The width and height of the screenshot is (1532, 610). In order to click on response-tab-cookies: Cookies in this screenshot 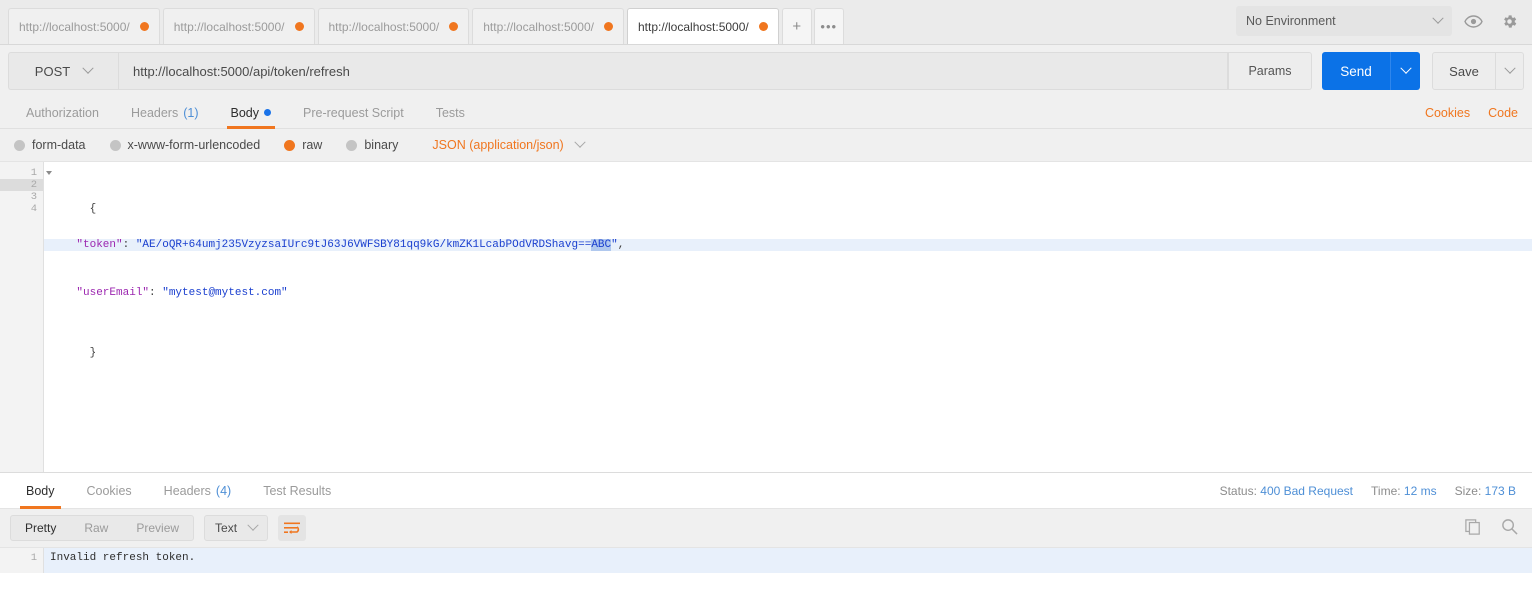, I will do `click(109, 491)`.